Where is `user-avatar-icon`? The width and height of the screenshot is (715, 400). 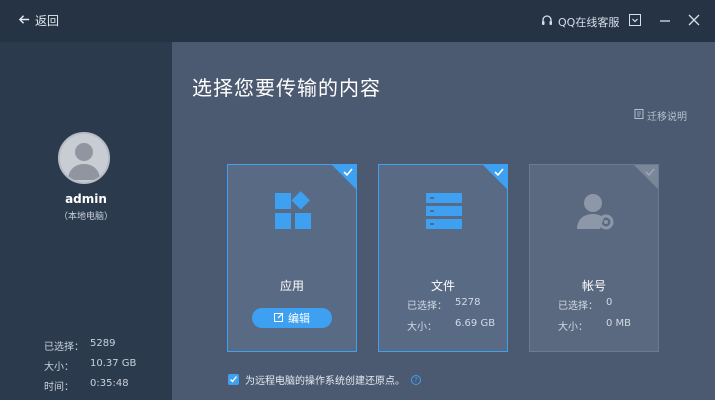 user-avatar-icon is located at coordinates (84, 158).